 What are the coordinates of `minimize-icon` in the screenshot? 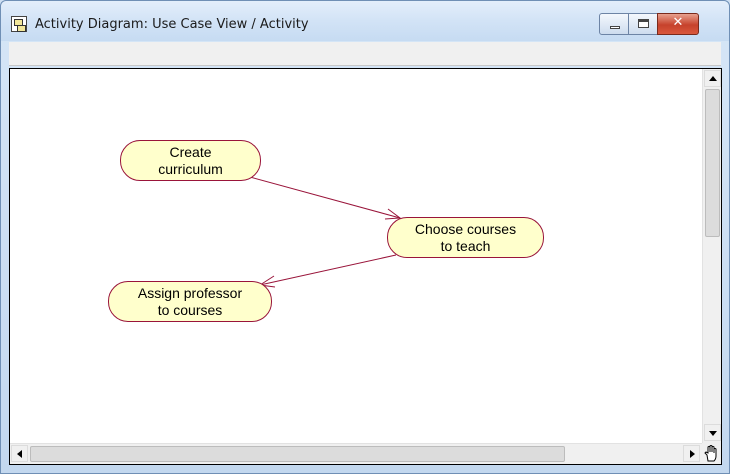 It's located at (615, 27).